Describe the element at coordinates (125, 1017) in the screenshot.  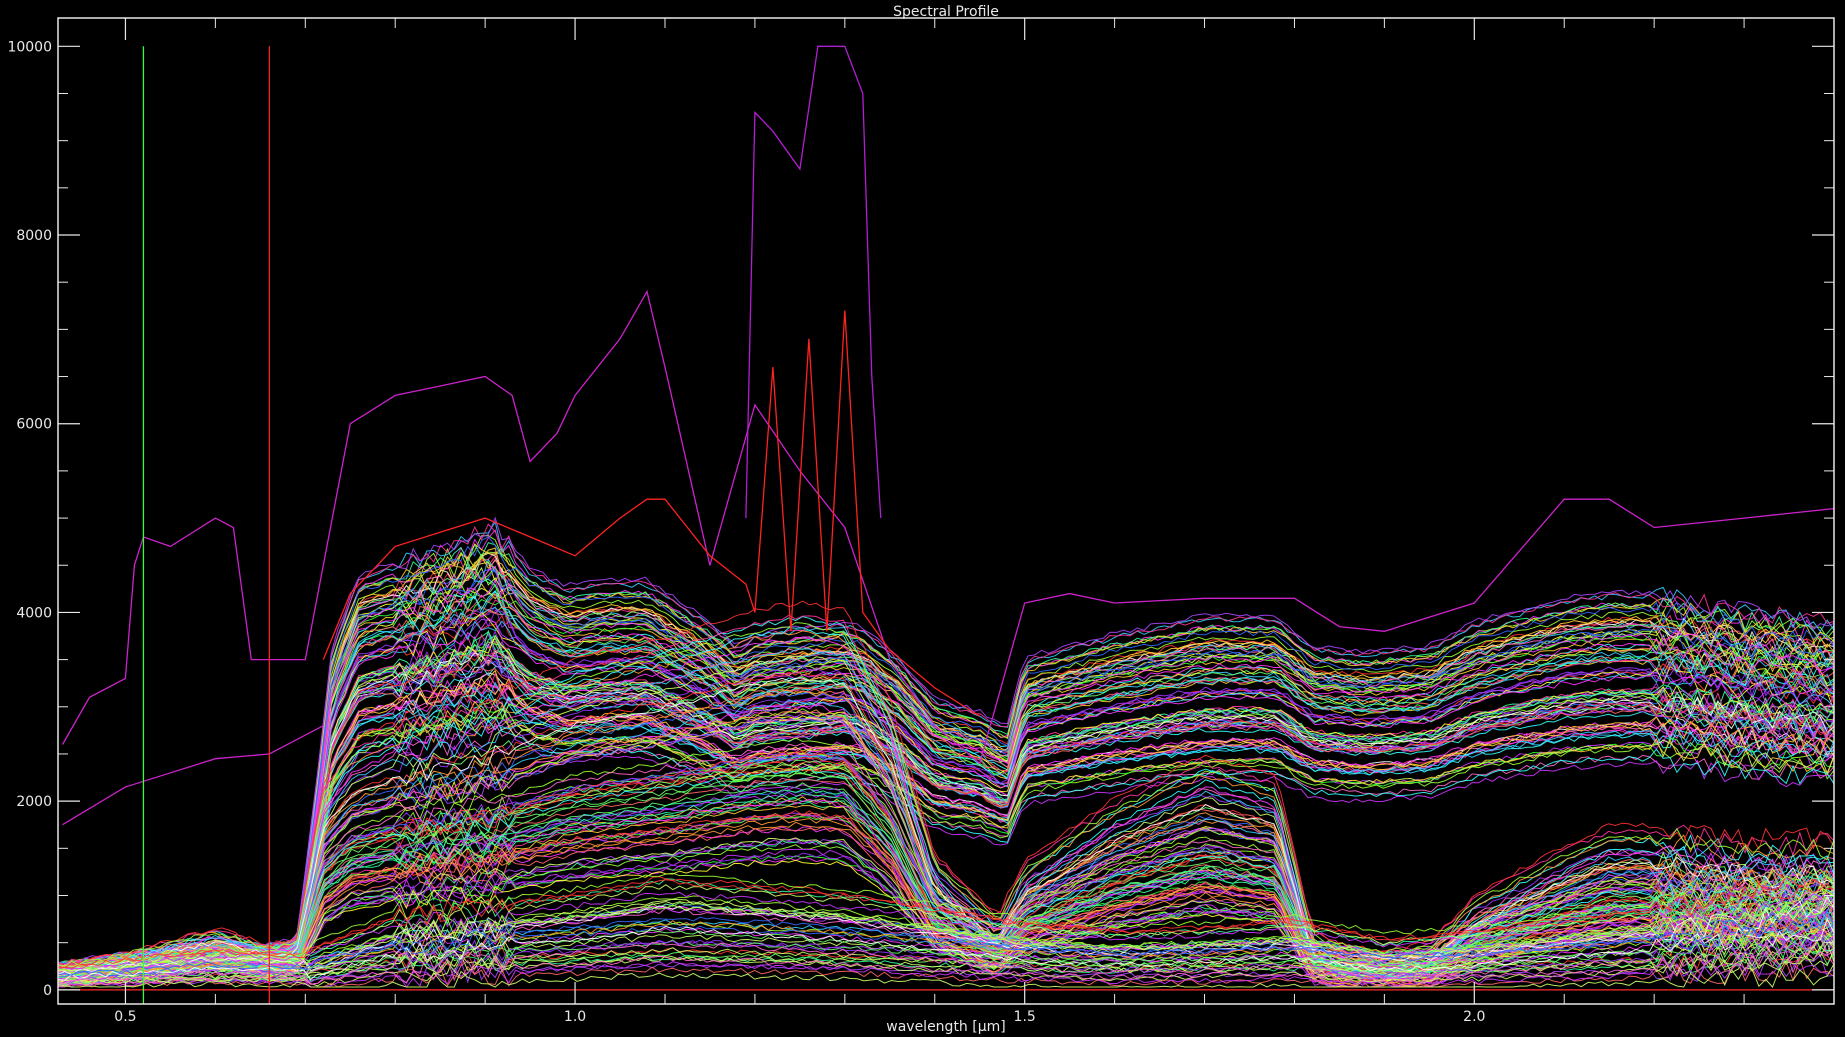
I see `x-tick-label: 0.5` at that location.